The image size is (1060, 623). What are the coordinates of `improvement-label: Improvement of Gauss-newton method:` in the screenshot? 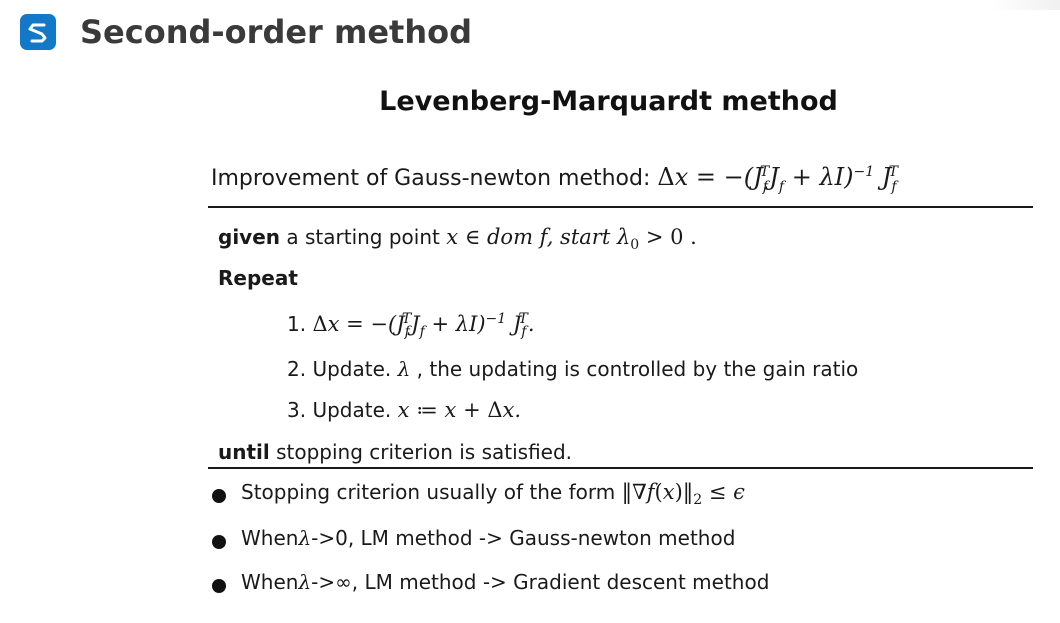 It's located at (434, 178).